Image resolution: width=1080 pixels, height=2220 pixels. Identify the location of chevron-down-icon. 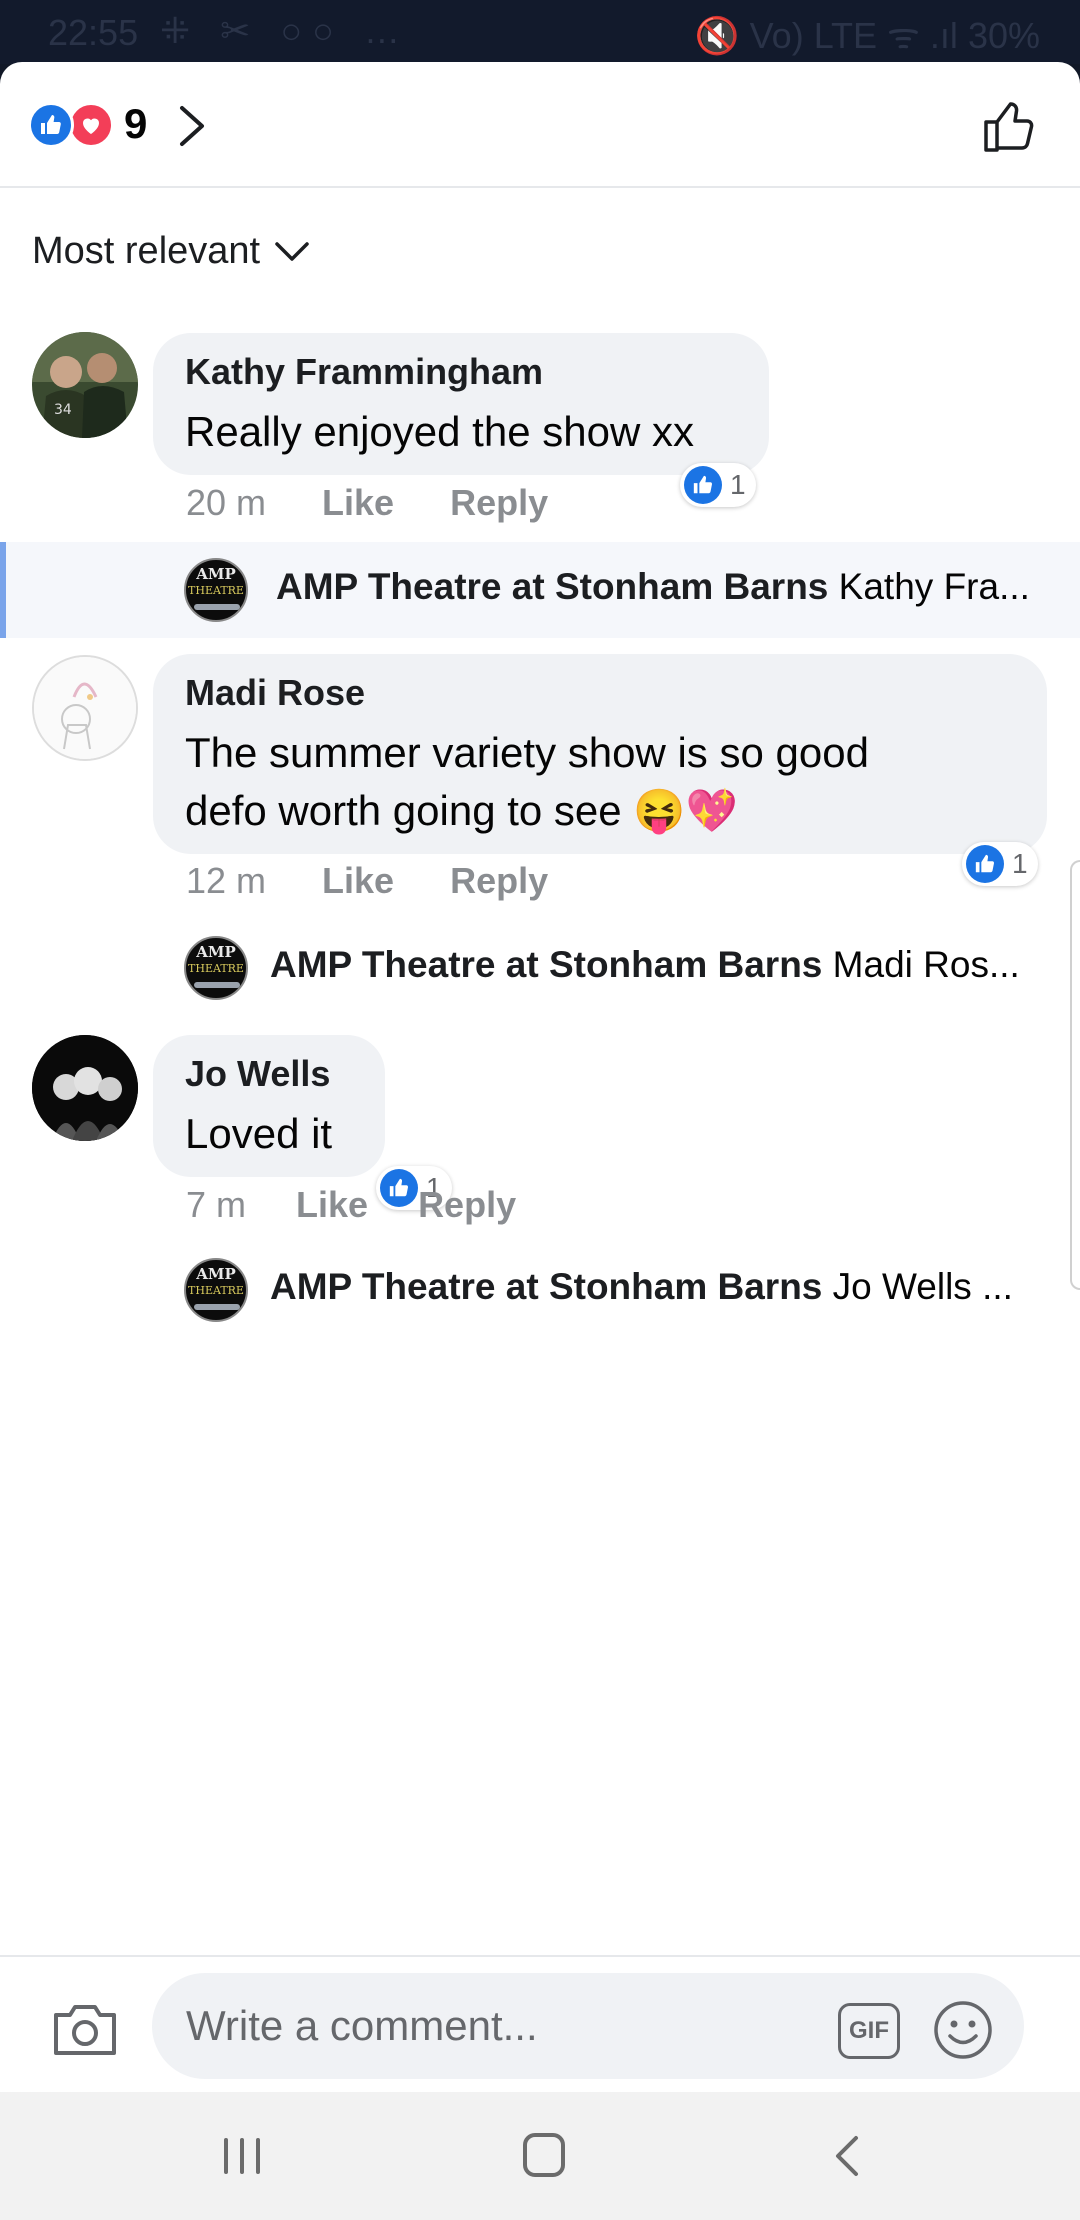
(292, 251).